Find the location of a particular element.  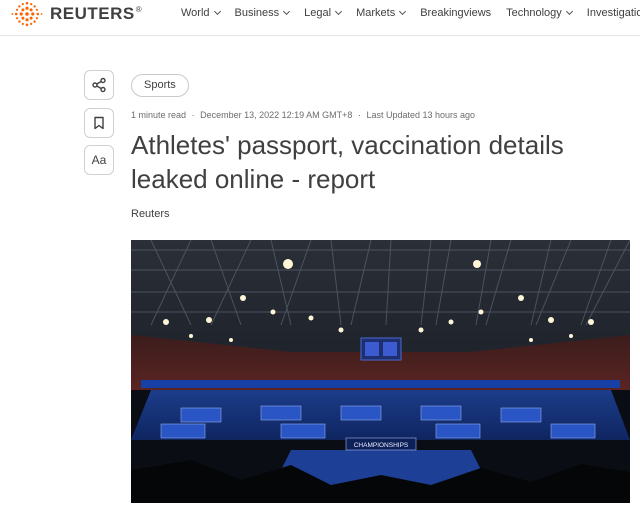

share-icon is located at coordinates (99, 85).